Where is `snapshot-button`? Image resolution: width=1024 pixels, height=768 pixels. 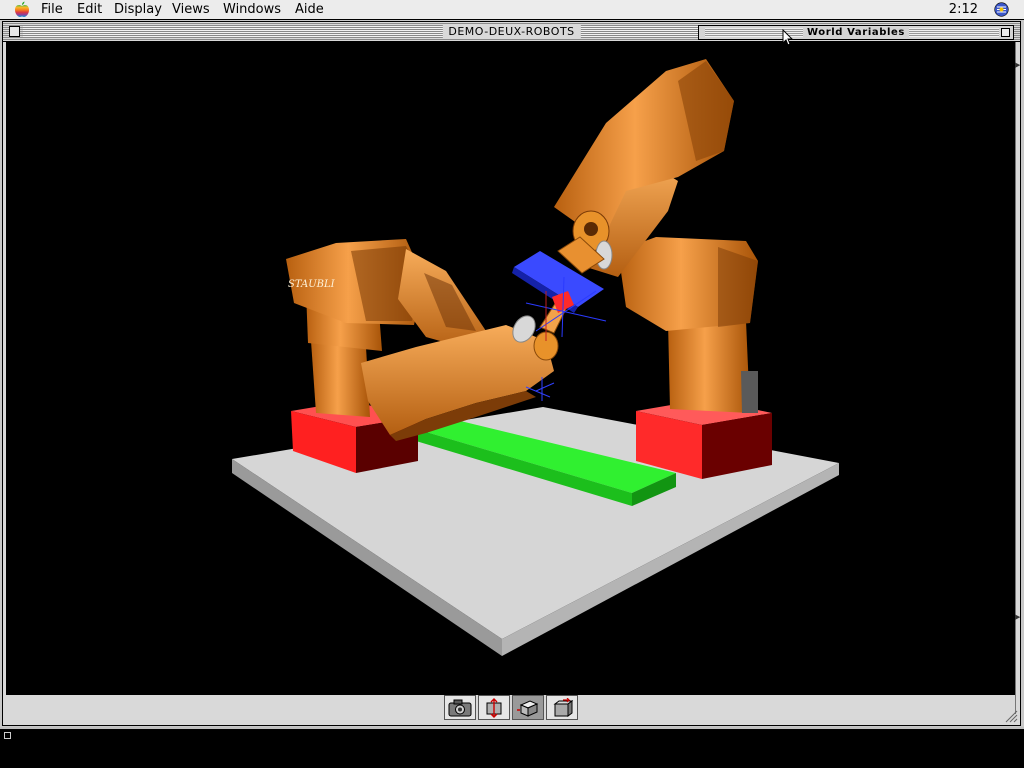 snapshot-button is located at coordinates (460, 707).